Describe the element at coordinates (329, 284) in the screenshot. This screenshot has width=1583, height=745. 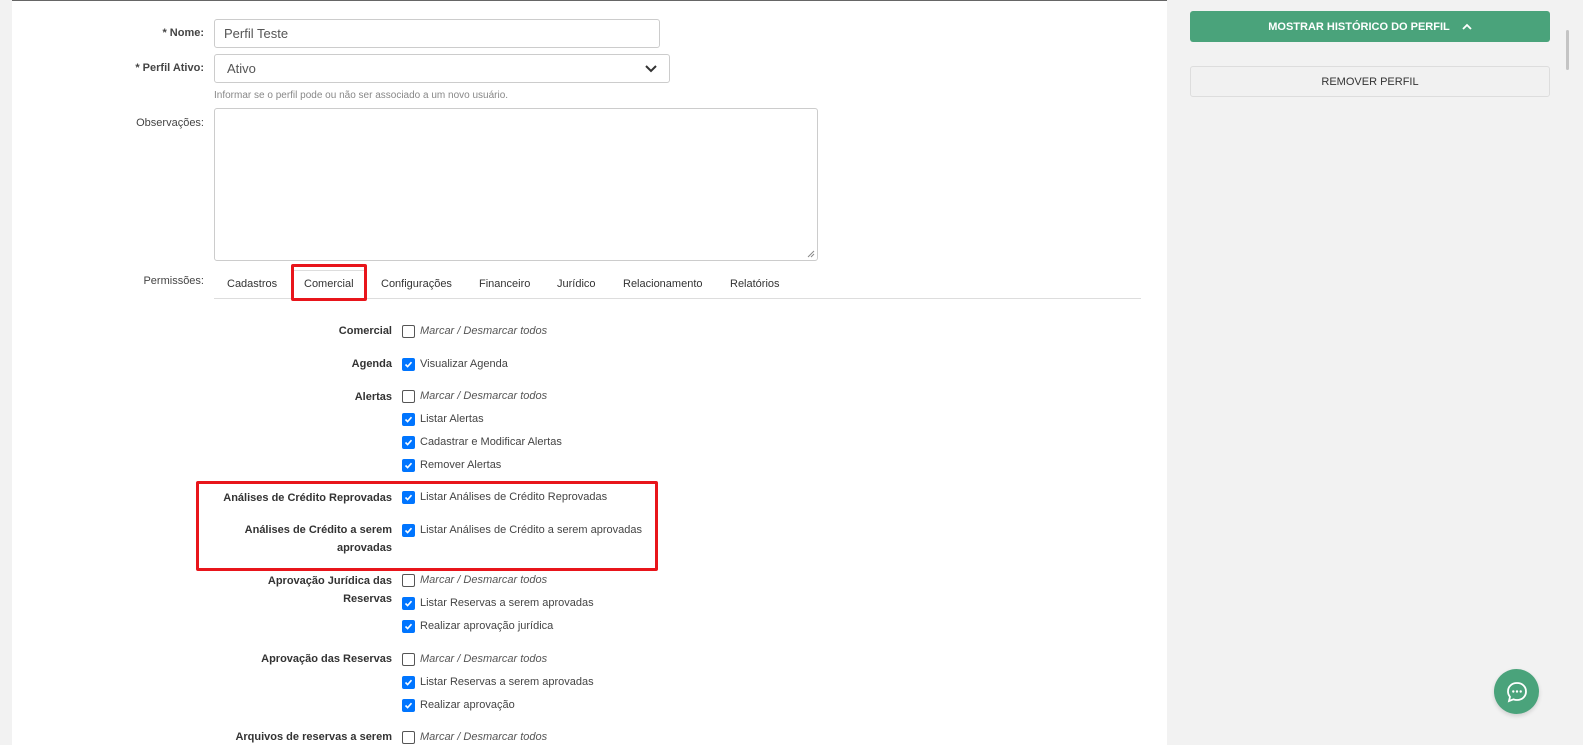
I see `tab-comercial: Comercial` at that location.